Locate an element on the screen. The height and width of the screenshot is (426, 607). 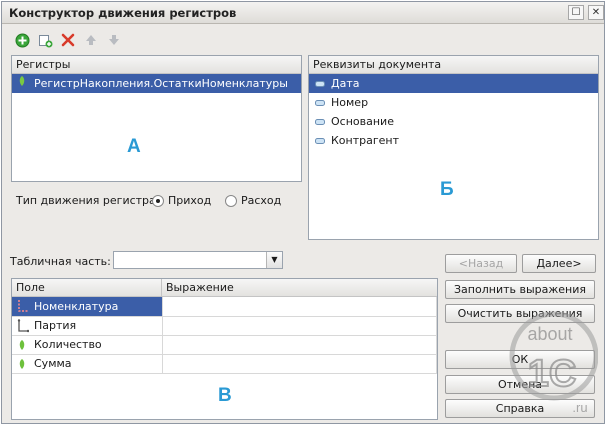
table-row: Количество is located at coordinates (224, 345).